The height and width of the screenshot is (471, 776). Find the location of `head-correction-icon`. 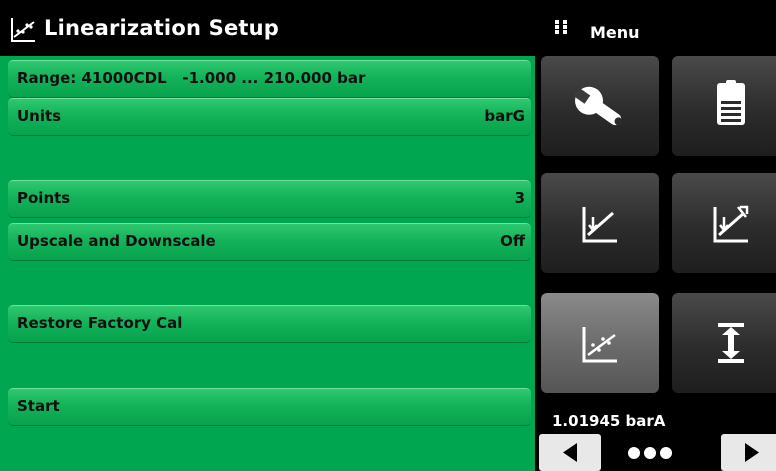

head-correction-icon is located at coordinates (731, 343).